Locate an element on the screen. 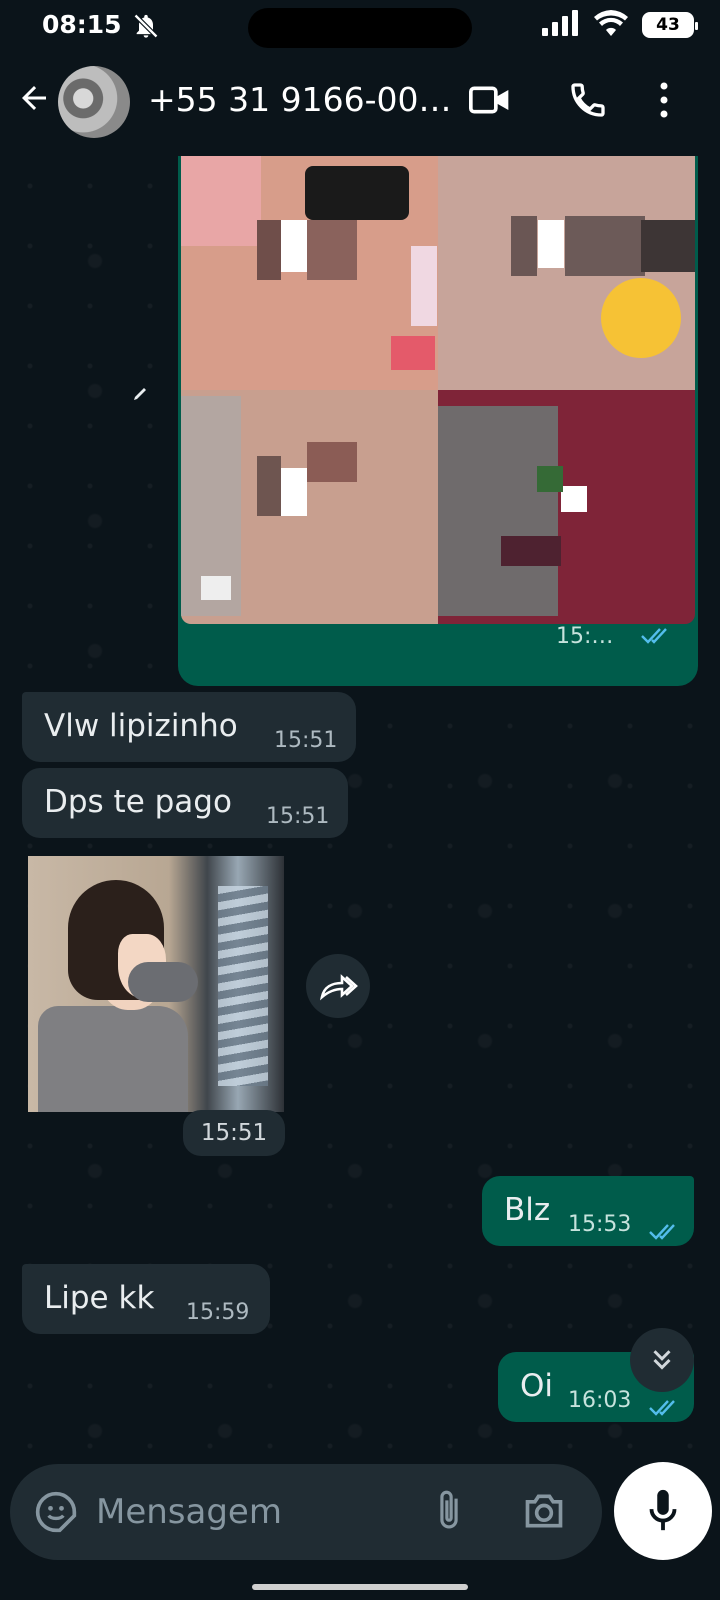 This screenshot has width=720, height=1600. video-call-icon is located at coordinates (490, 102).